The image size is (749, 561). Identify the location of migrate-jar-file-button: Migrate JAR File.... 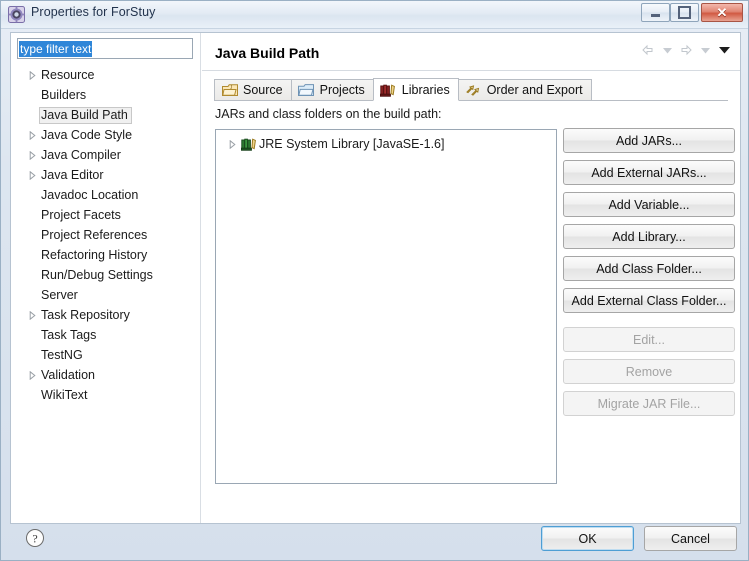
(649, 403).